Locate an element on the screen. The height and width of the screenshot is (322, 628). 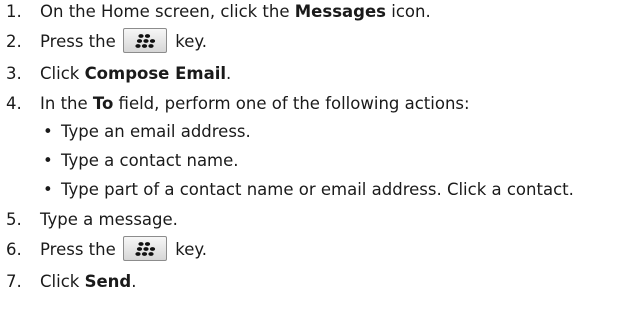
step-number: 6. is located at coordinates (14, 249).